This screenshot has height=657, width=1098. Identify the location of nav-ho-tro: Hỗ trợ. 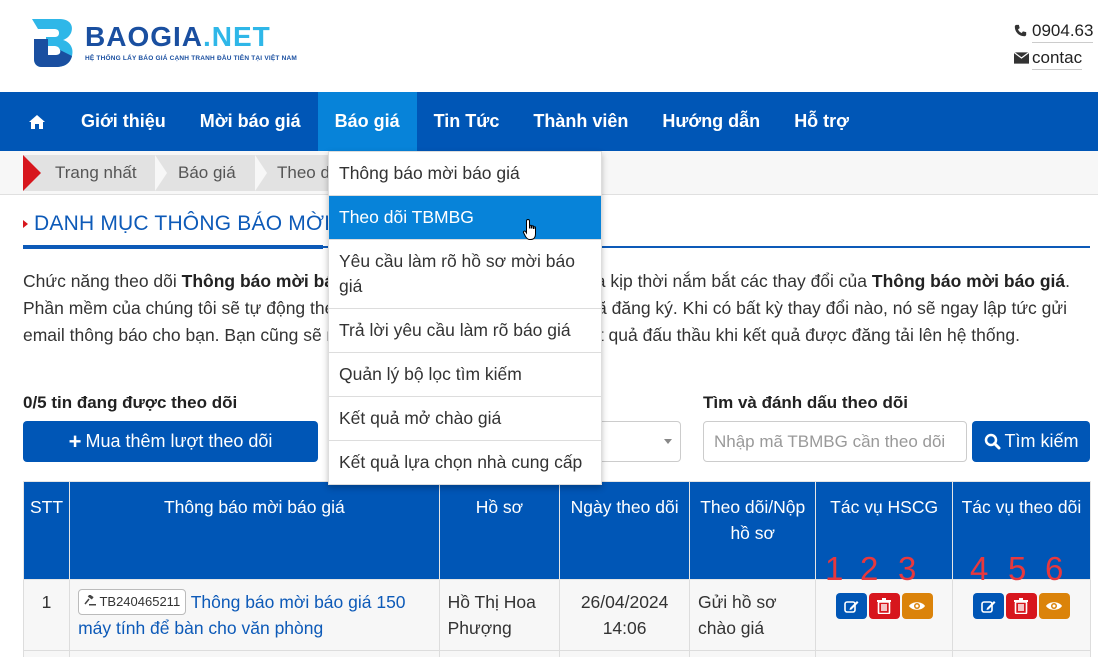
(821, 121).